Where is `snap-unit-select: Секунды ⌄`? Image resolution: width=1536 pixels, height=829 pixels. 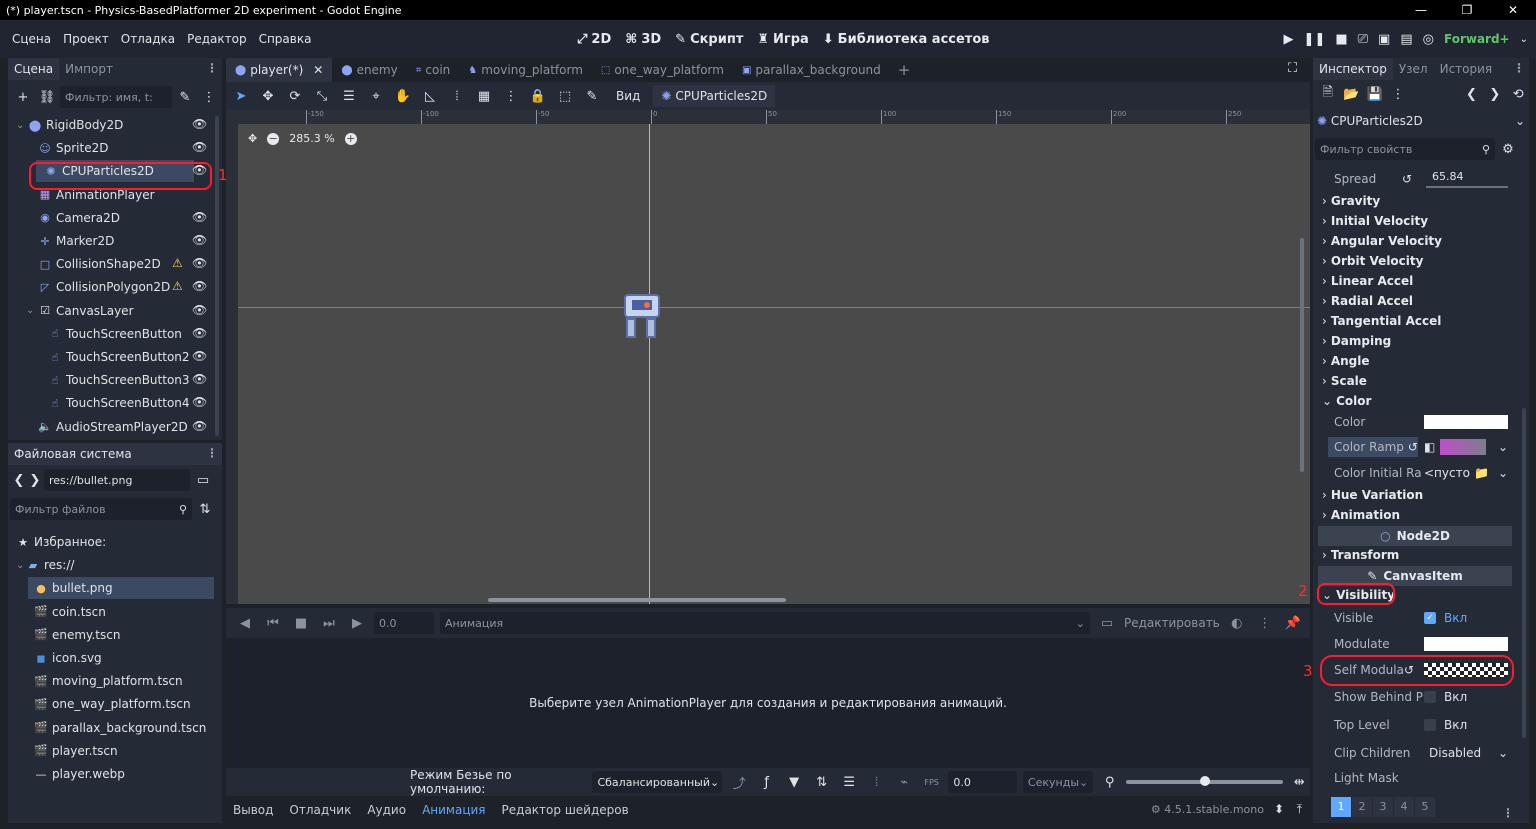 snap-unit-select: Секунды ⌄ is located at coordinates (1057, 782).